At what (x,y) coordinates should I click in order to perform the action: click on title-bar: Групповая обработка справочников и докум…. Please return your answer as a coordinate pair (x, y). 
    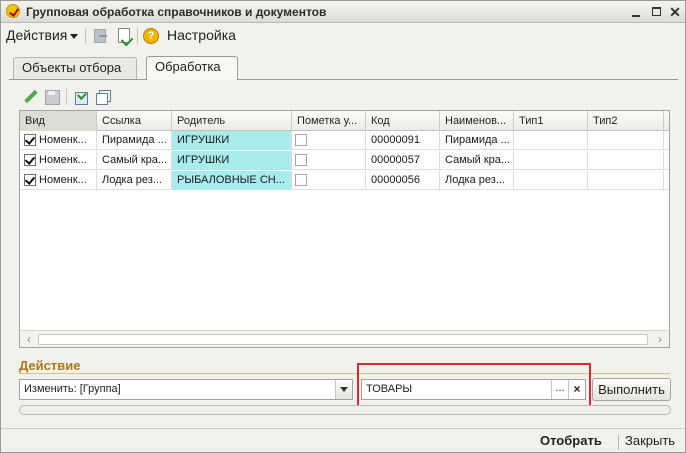
    Looking at the image, I should click on (343, 12).